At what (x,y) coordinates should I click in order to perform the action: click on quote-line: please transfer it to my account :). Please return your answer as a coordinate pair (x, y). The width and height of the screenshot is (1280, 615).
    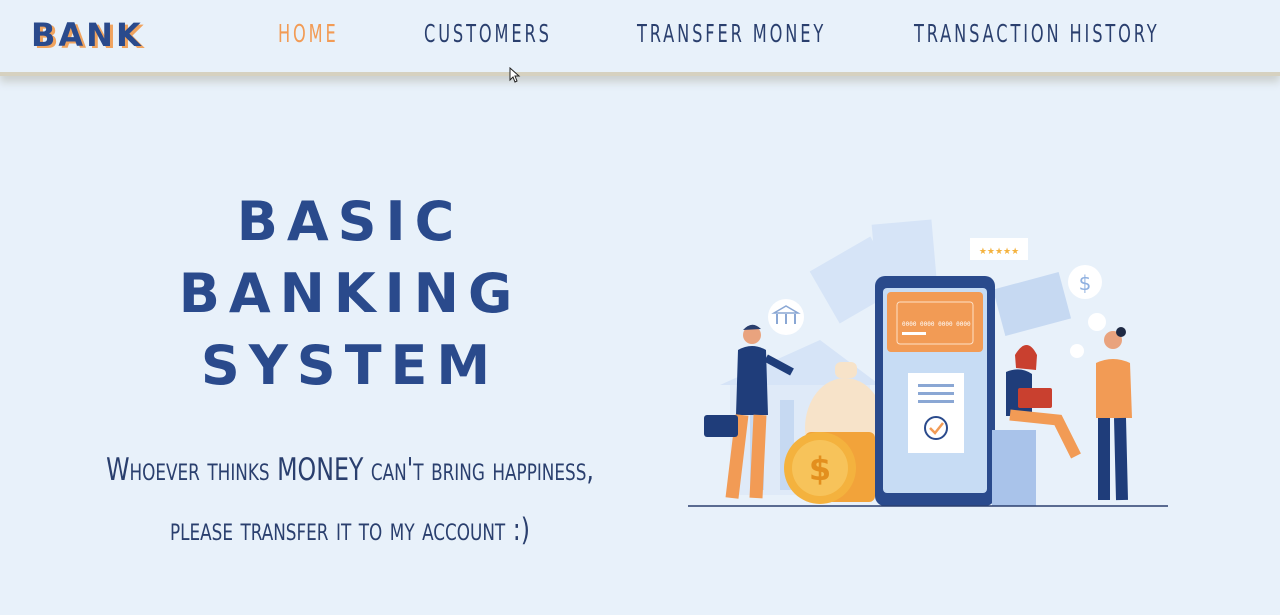
    Looking at the image, I should click on (350, 530).